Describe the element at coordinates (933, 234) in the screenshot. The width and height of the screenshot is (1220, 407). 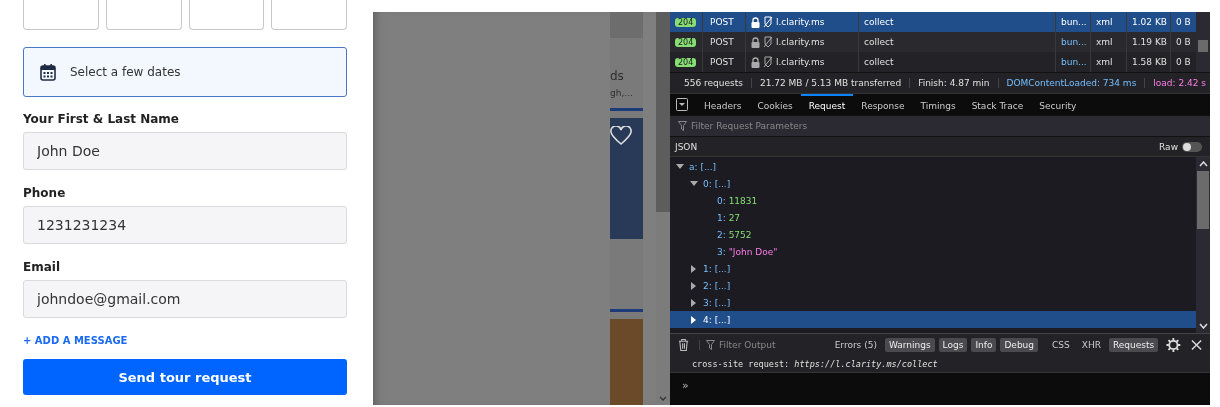
I see `tree-row: 2: 5752` at that location.